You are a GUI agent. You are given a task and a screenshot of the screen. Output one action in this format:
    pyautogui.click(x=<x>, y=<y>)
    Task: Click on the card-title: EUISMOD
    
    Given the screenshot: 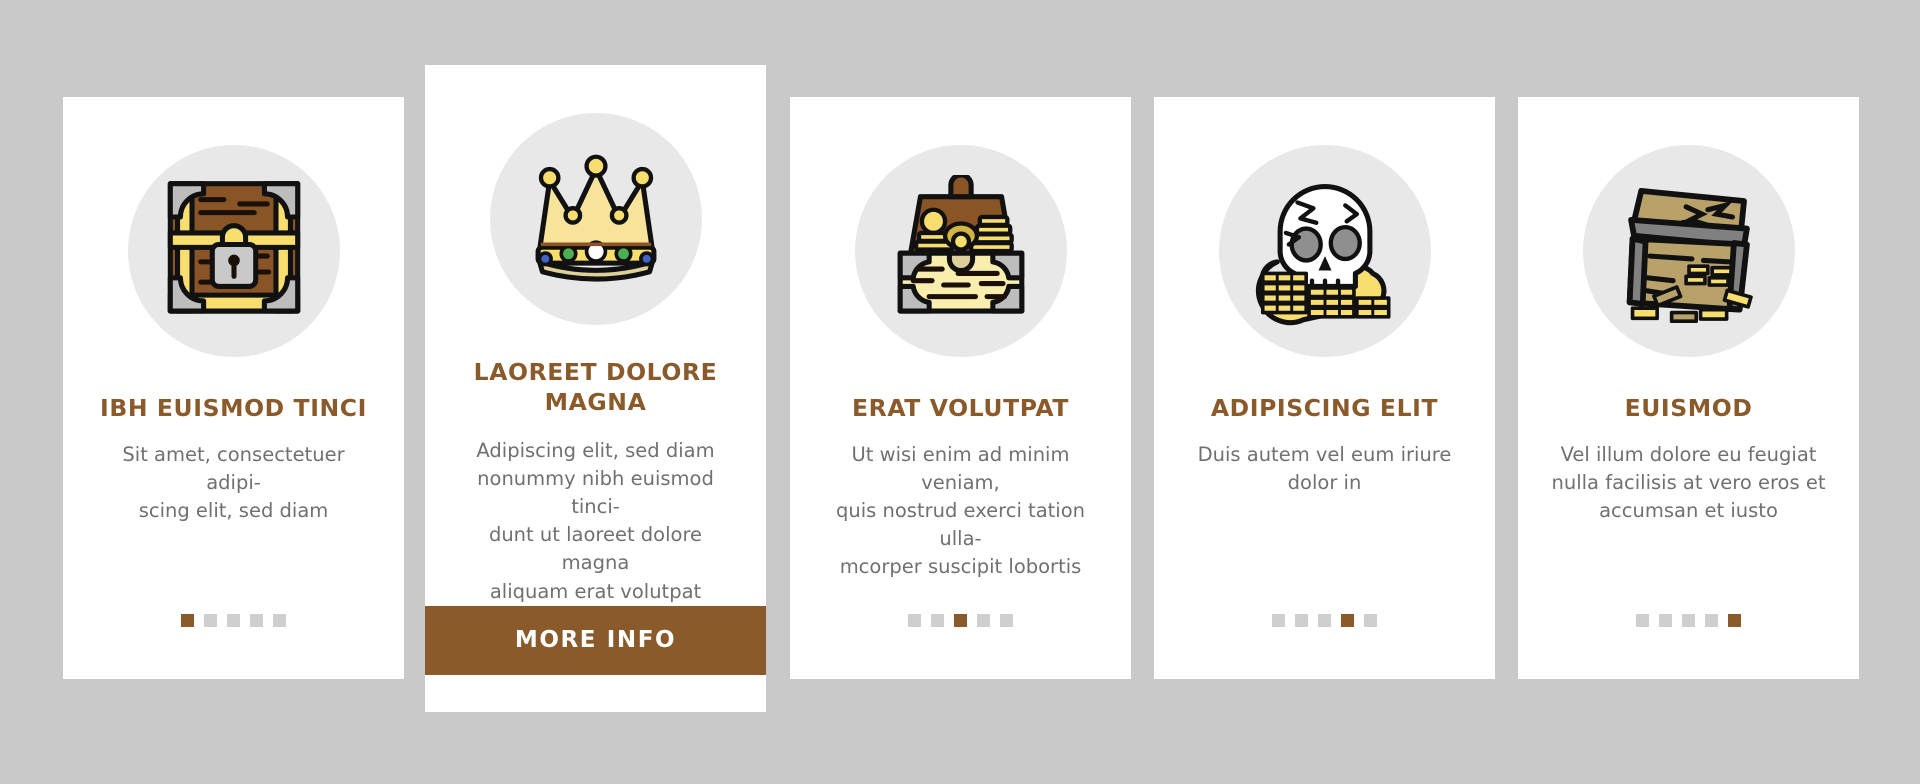 What is the action you would take?
    pyautogui.click(x=1688, y=408)
    